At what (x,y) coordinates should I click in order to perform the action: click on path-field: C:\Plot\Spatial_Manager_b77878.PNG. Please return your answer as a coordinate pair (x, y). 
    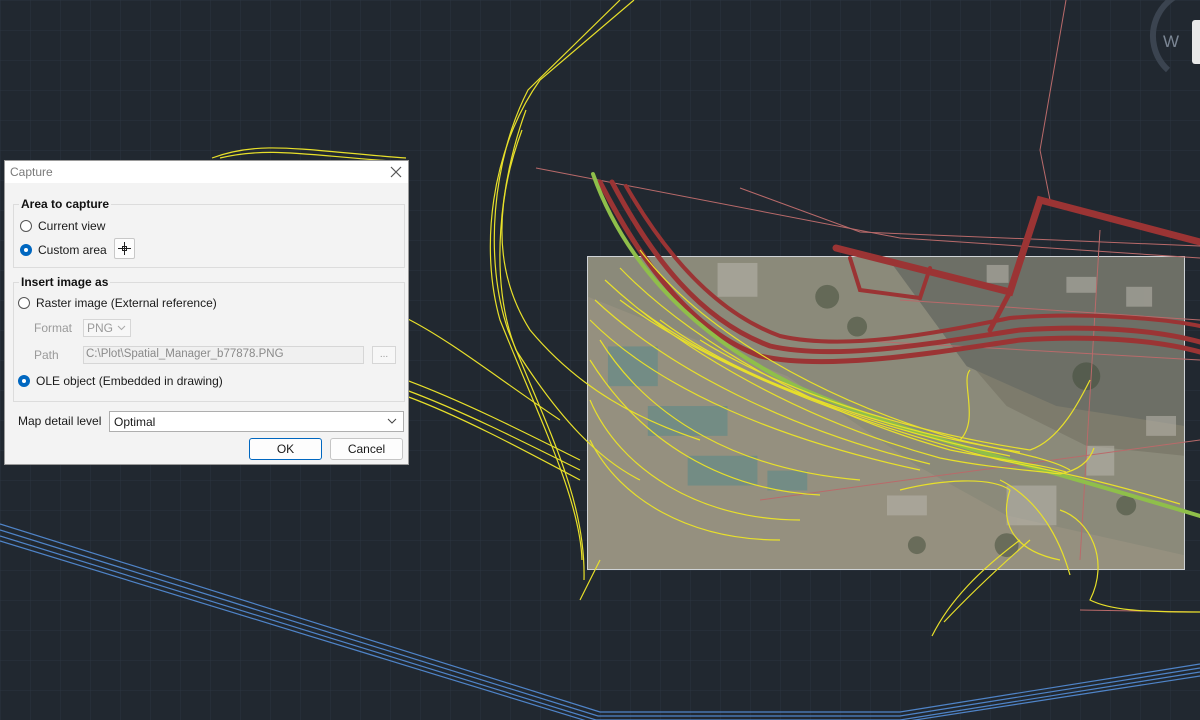
    Looking at the image, I should click on (223, 355).